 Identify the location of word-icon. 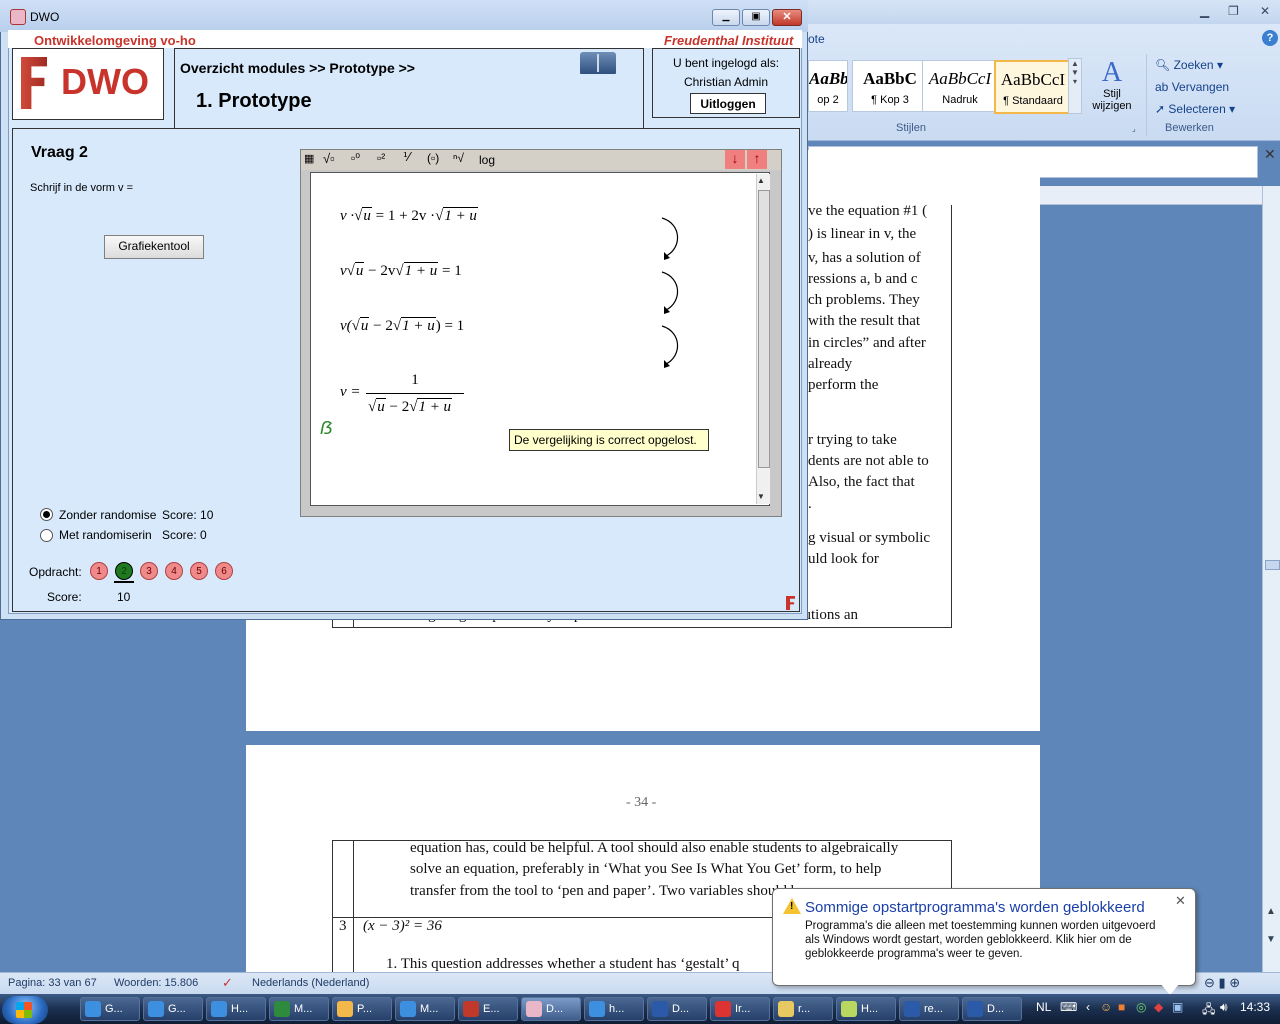
(660, 1009).